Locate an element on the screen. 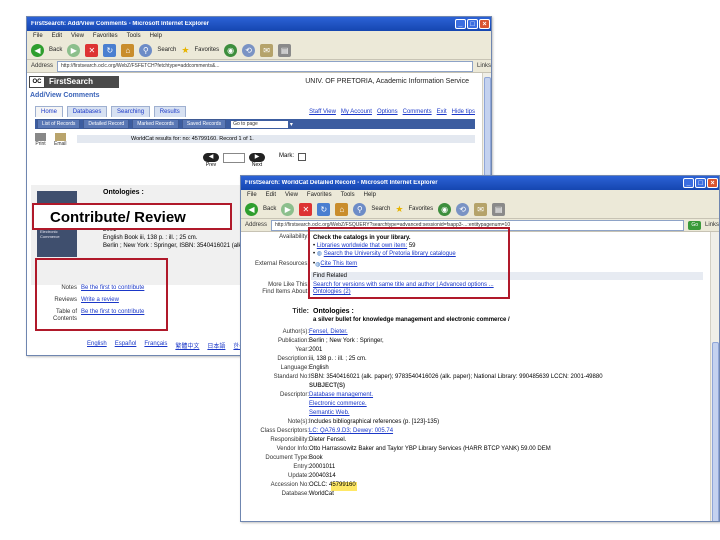 The image size is (720, 540). lang-french: Français is located at coordinates (155, 345).